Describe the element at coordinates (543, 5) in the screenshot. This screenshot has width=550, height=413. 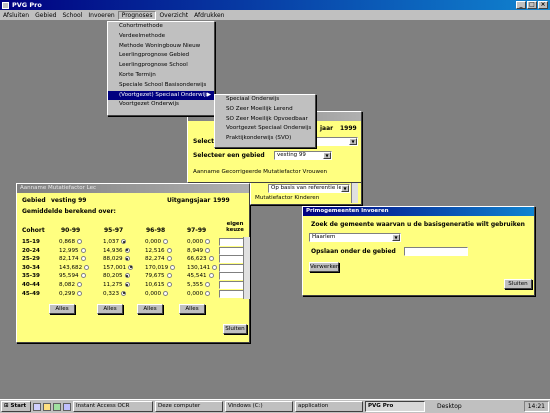
I see `close-button: ×` at that location.